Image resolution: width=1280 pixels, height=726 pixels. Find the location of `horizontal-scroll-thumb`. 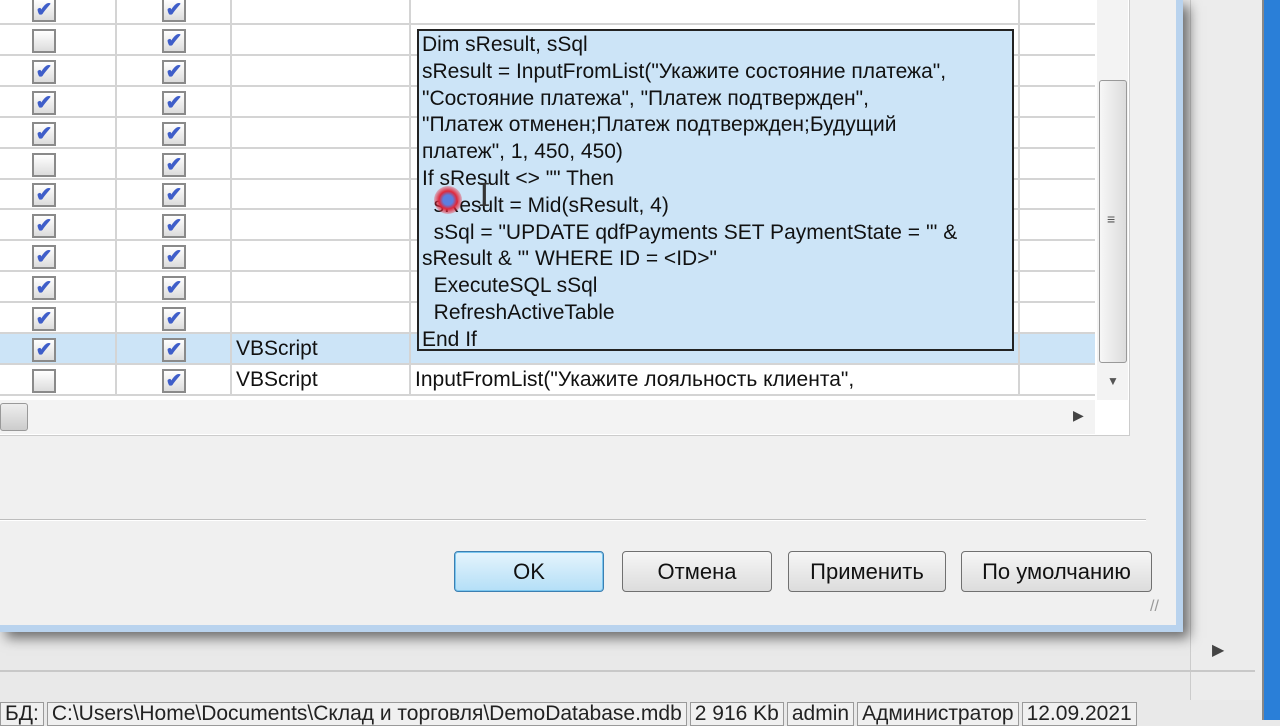

horizontal-scroll-thumb is located at coordinates (14, 417).